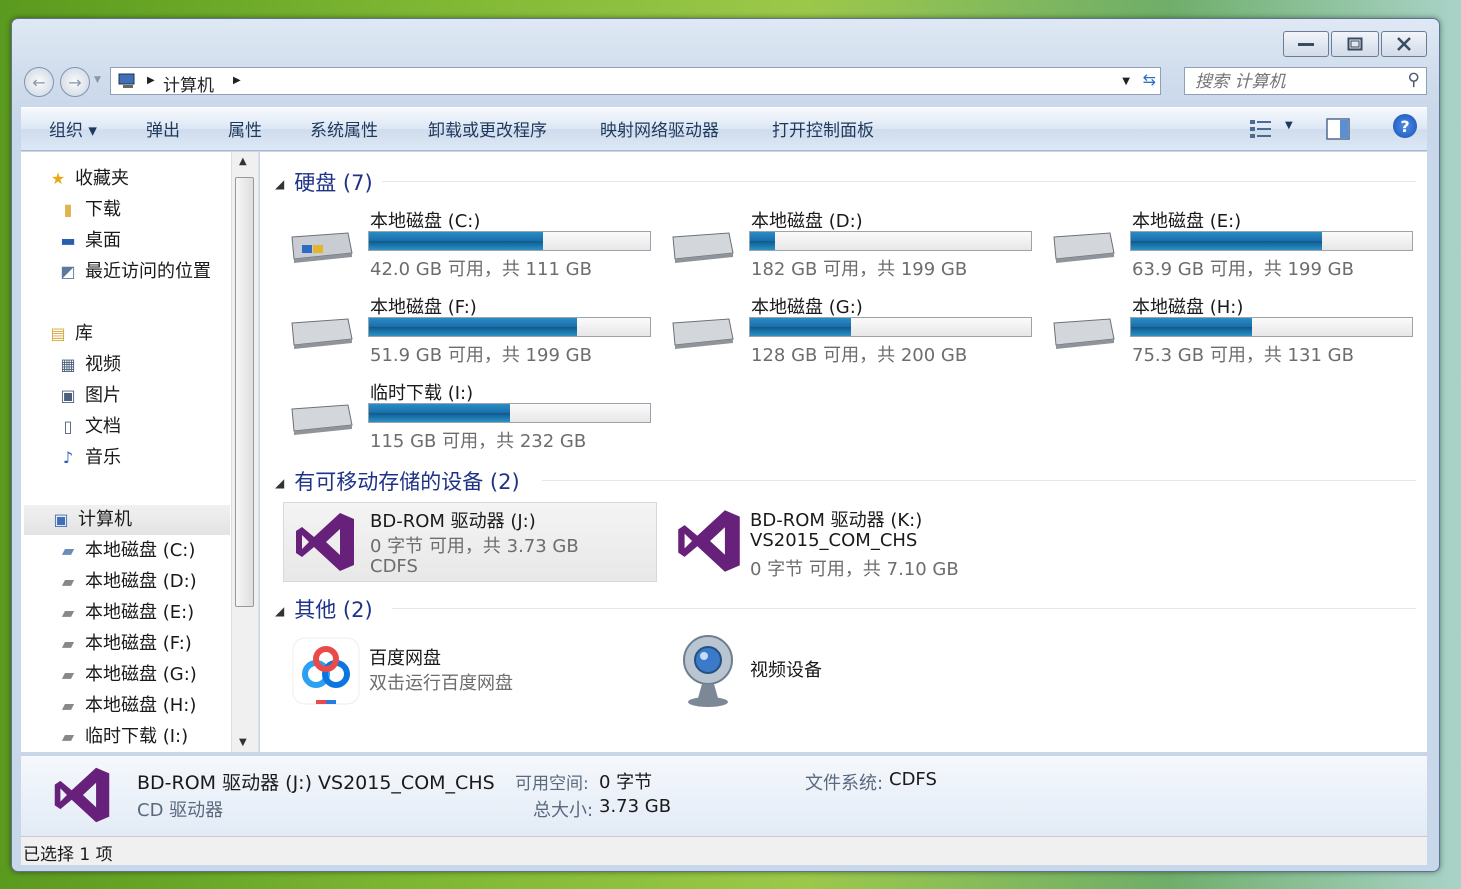 The image size is (1461, 889). Describe the element at coordinates (88, 177) in the screenshot. I see `sidebar-item-favorites: ★ 收藏夹` at that location.